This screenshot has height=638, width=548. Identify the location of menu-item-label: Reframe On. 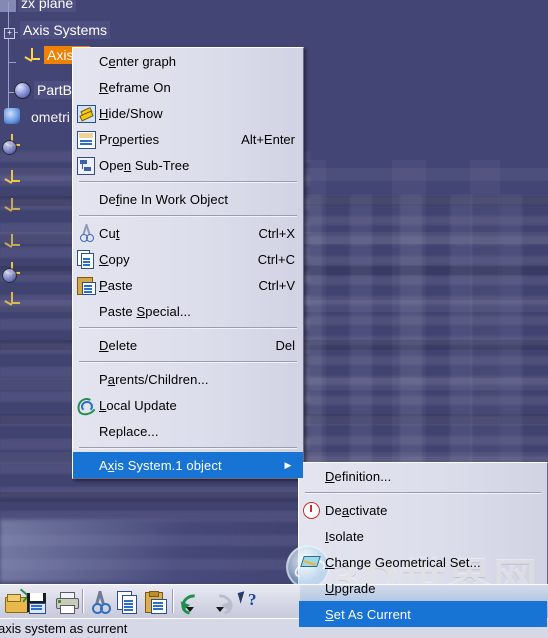
(135, 87).